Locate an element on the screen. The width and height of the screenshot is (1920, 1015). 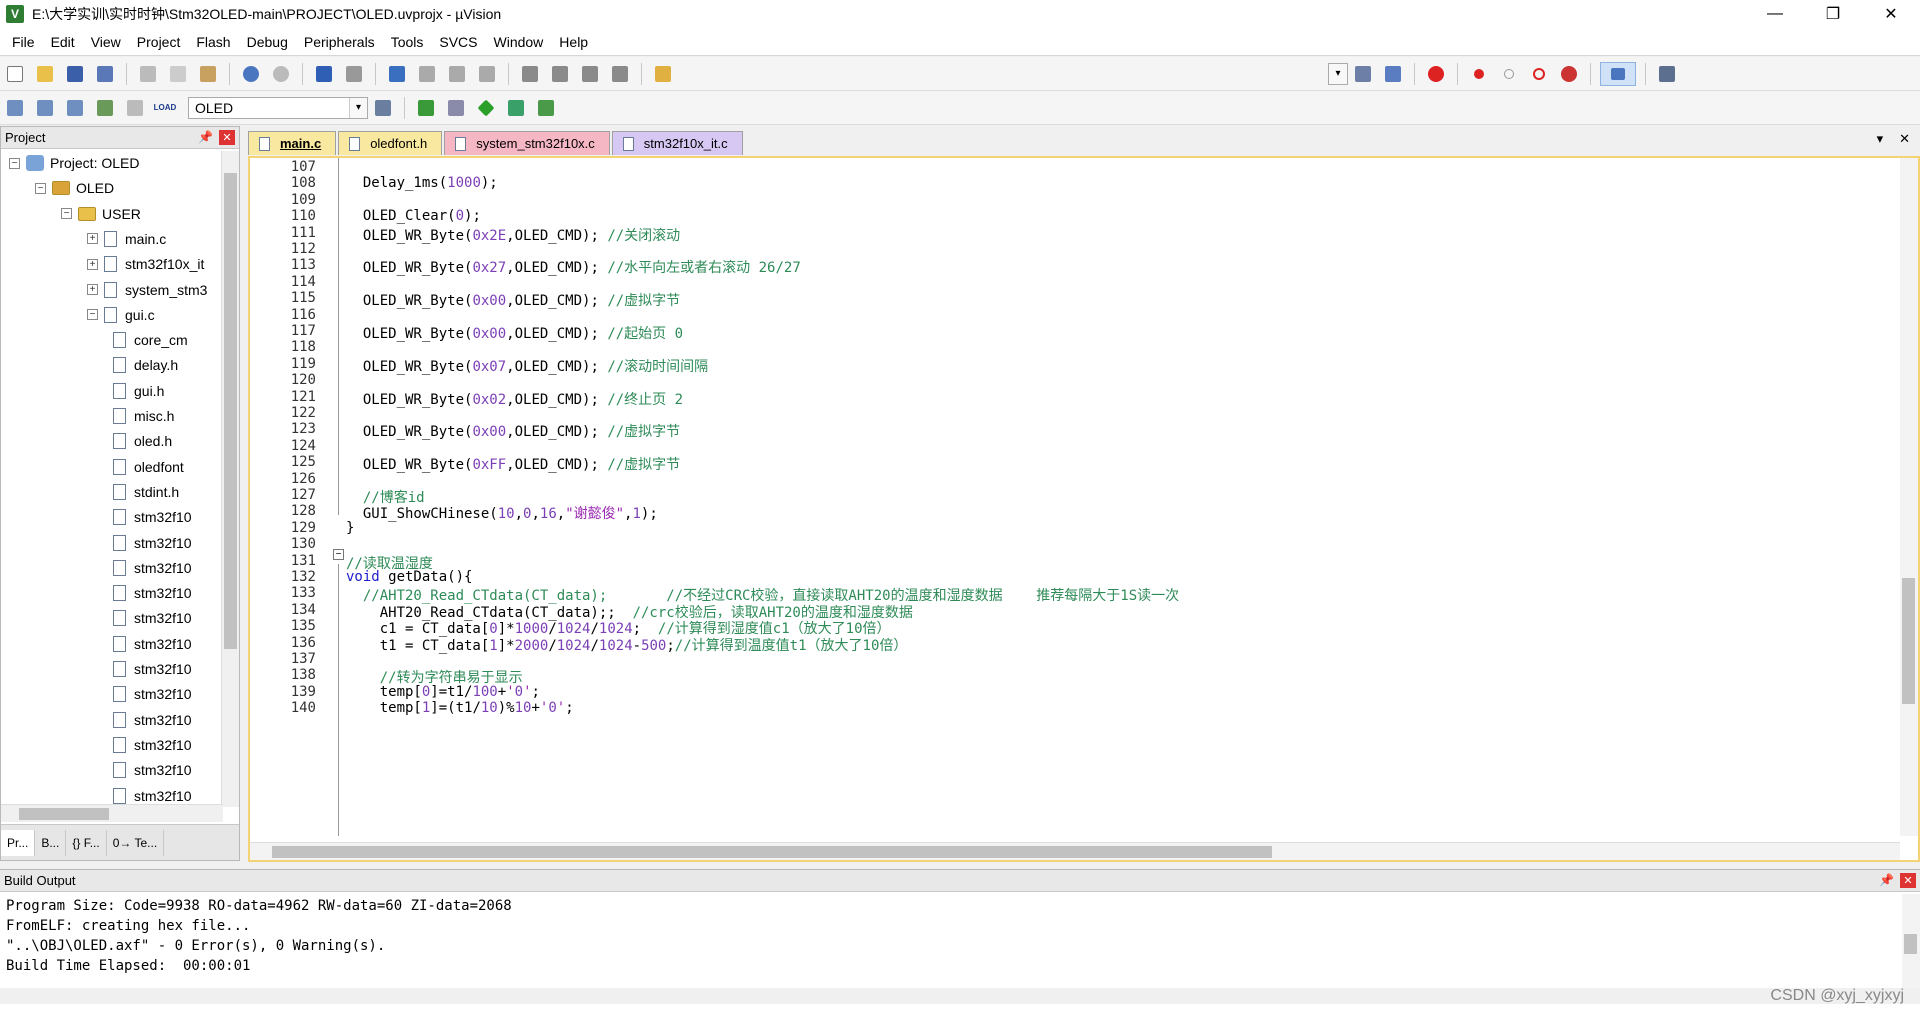
paste-icon is located at coordinates (208, 74).